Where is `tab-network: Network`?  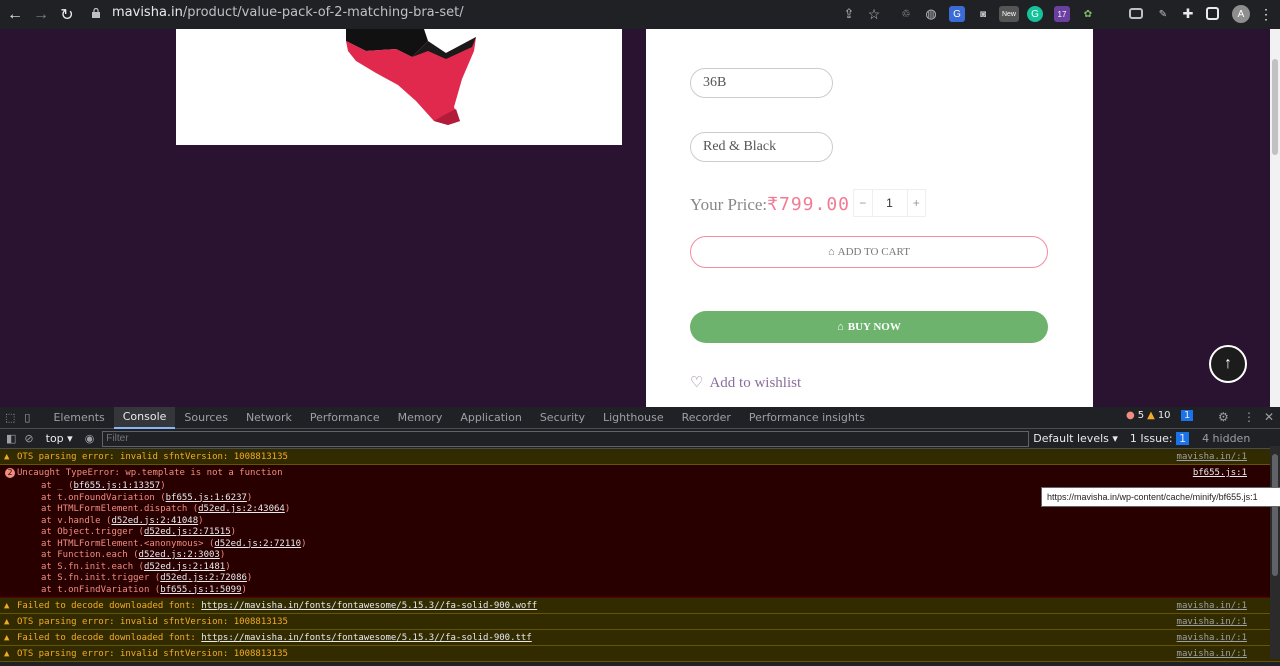
tab-network: Network is located at coordinates (269, 418).